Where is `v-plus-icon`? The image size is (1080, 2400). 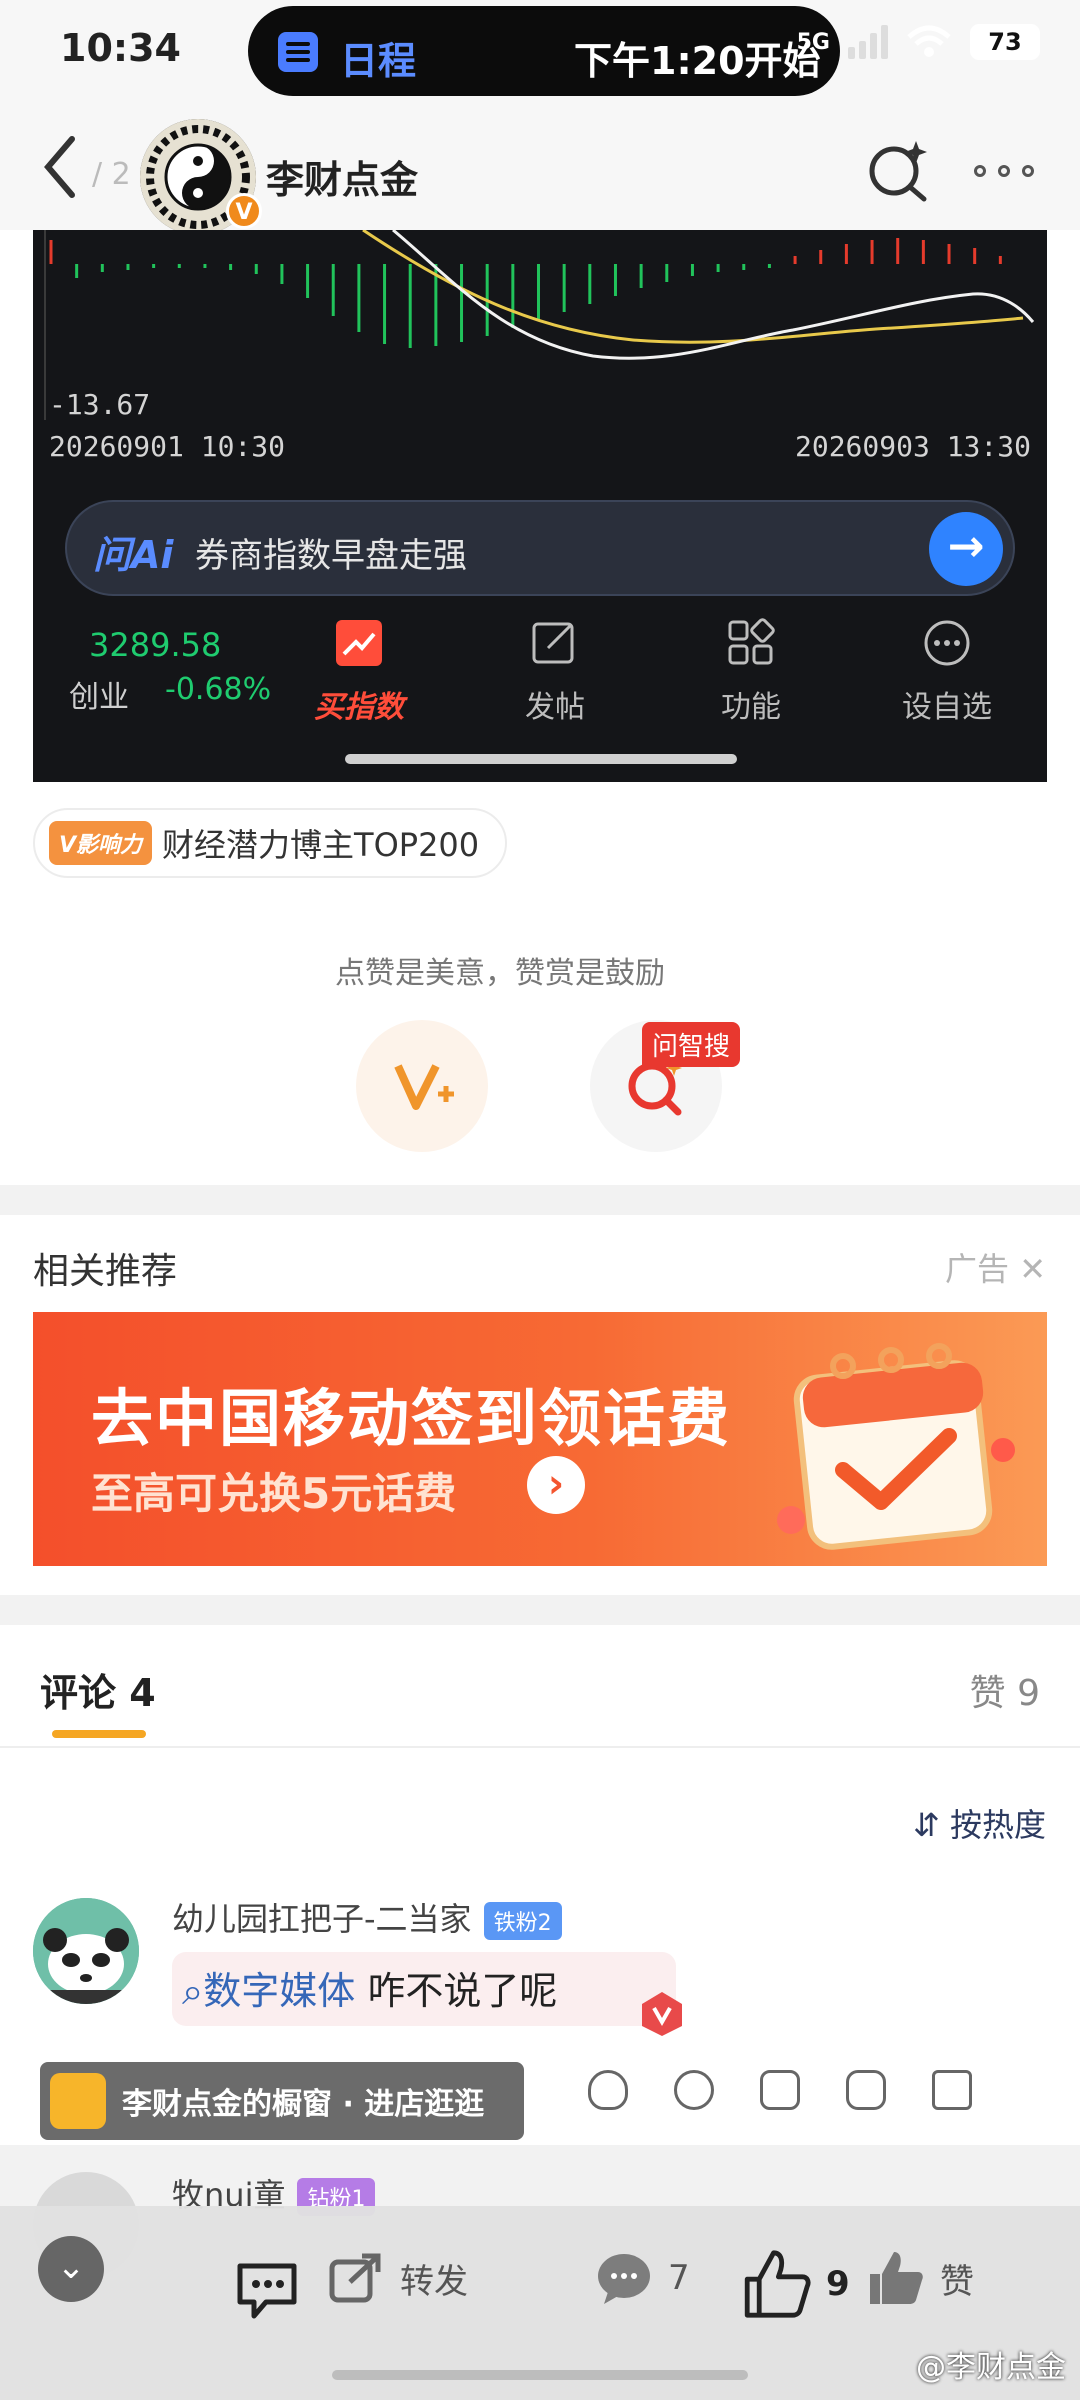
v-plus-icon is located at coordinates (424, 1087).